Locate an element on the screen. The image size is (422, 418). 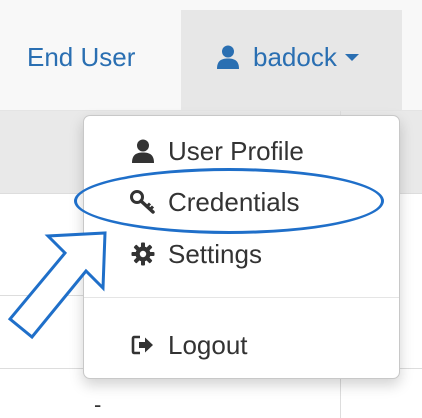
gear-icon is located at coordinates (143, 254).